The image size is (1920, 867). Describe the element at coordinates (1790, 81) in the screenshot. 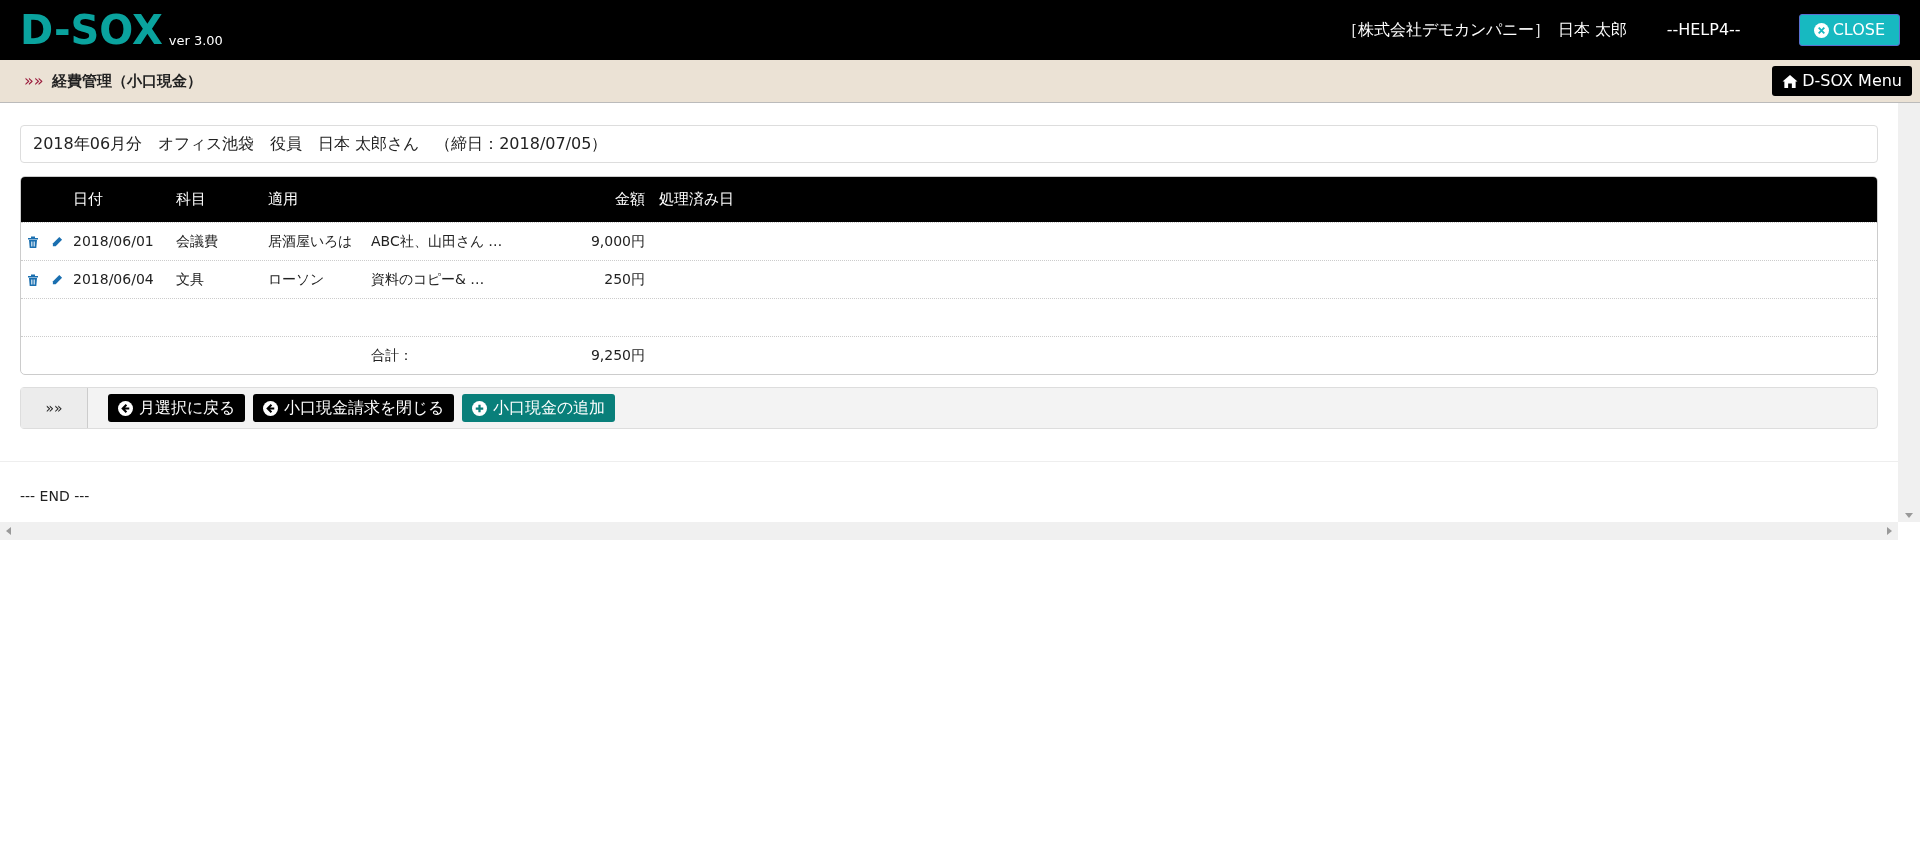

I see `home-icon` at that location.